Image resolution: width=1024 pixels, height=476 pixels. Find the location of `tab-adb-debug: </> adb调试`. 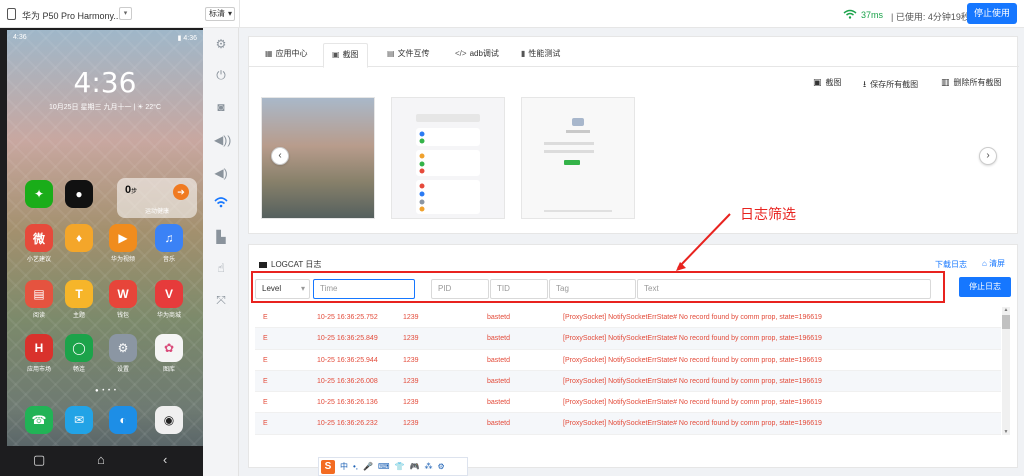

tab-adb-debug: </> adb调试 is located at coordinates (477, 54).